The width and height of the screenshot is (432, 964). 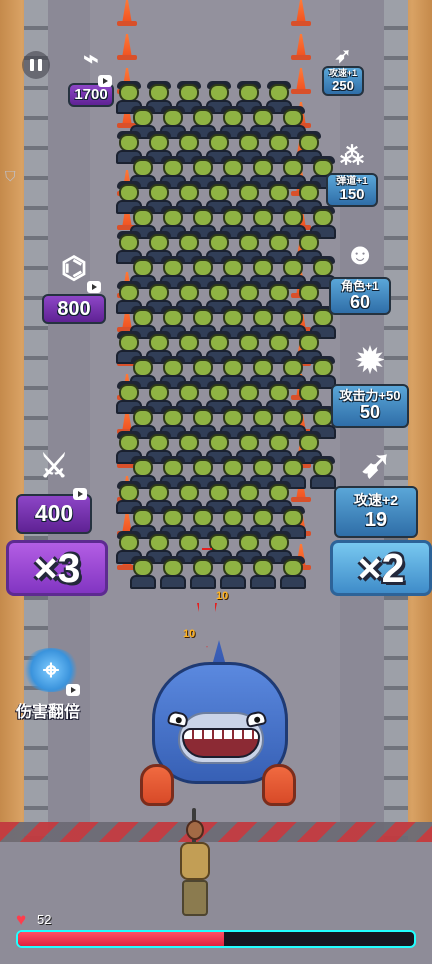 I want to click on right-reward-attack-power-50-badge: 攻击力+50 50, so click(x=370, y=406).